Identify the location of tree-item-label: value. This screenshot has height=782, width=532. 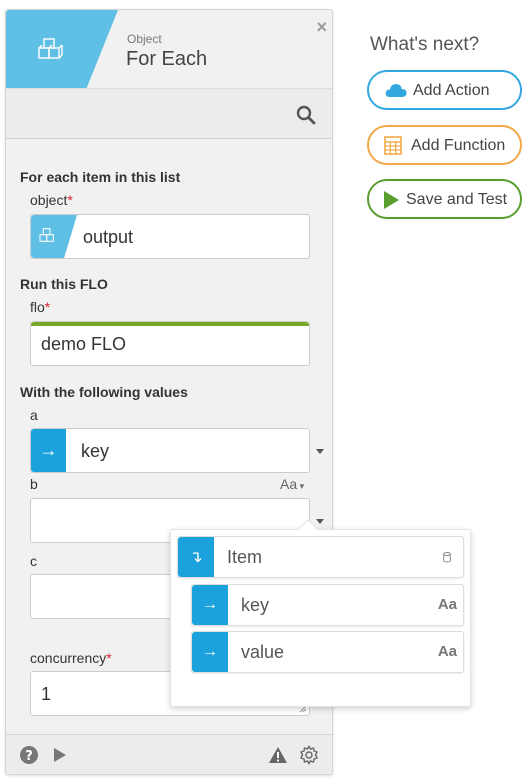
(263, 652).